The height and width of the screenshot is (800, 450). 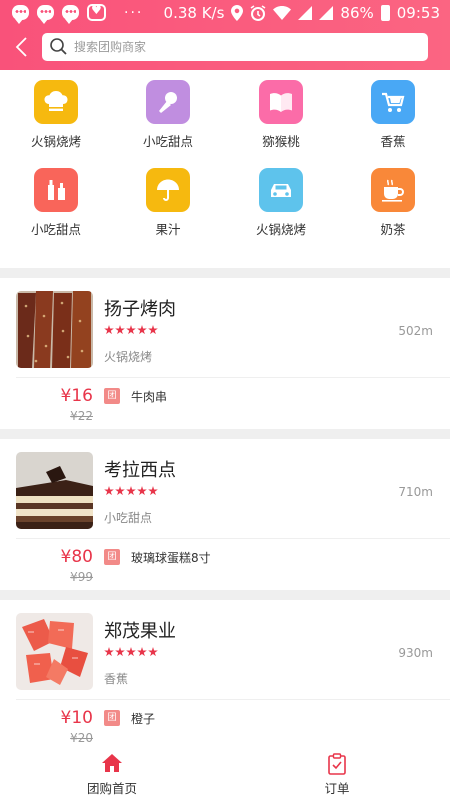 What do you see at coordinates (96, 12) in the screenshot?
I see `app-notification-icon` at bounding box center [96, 12].